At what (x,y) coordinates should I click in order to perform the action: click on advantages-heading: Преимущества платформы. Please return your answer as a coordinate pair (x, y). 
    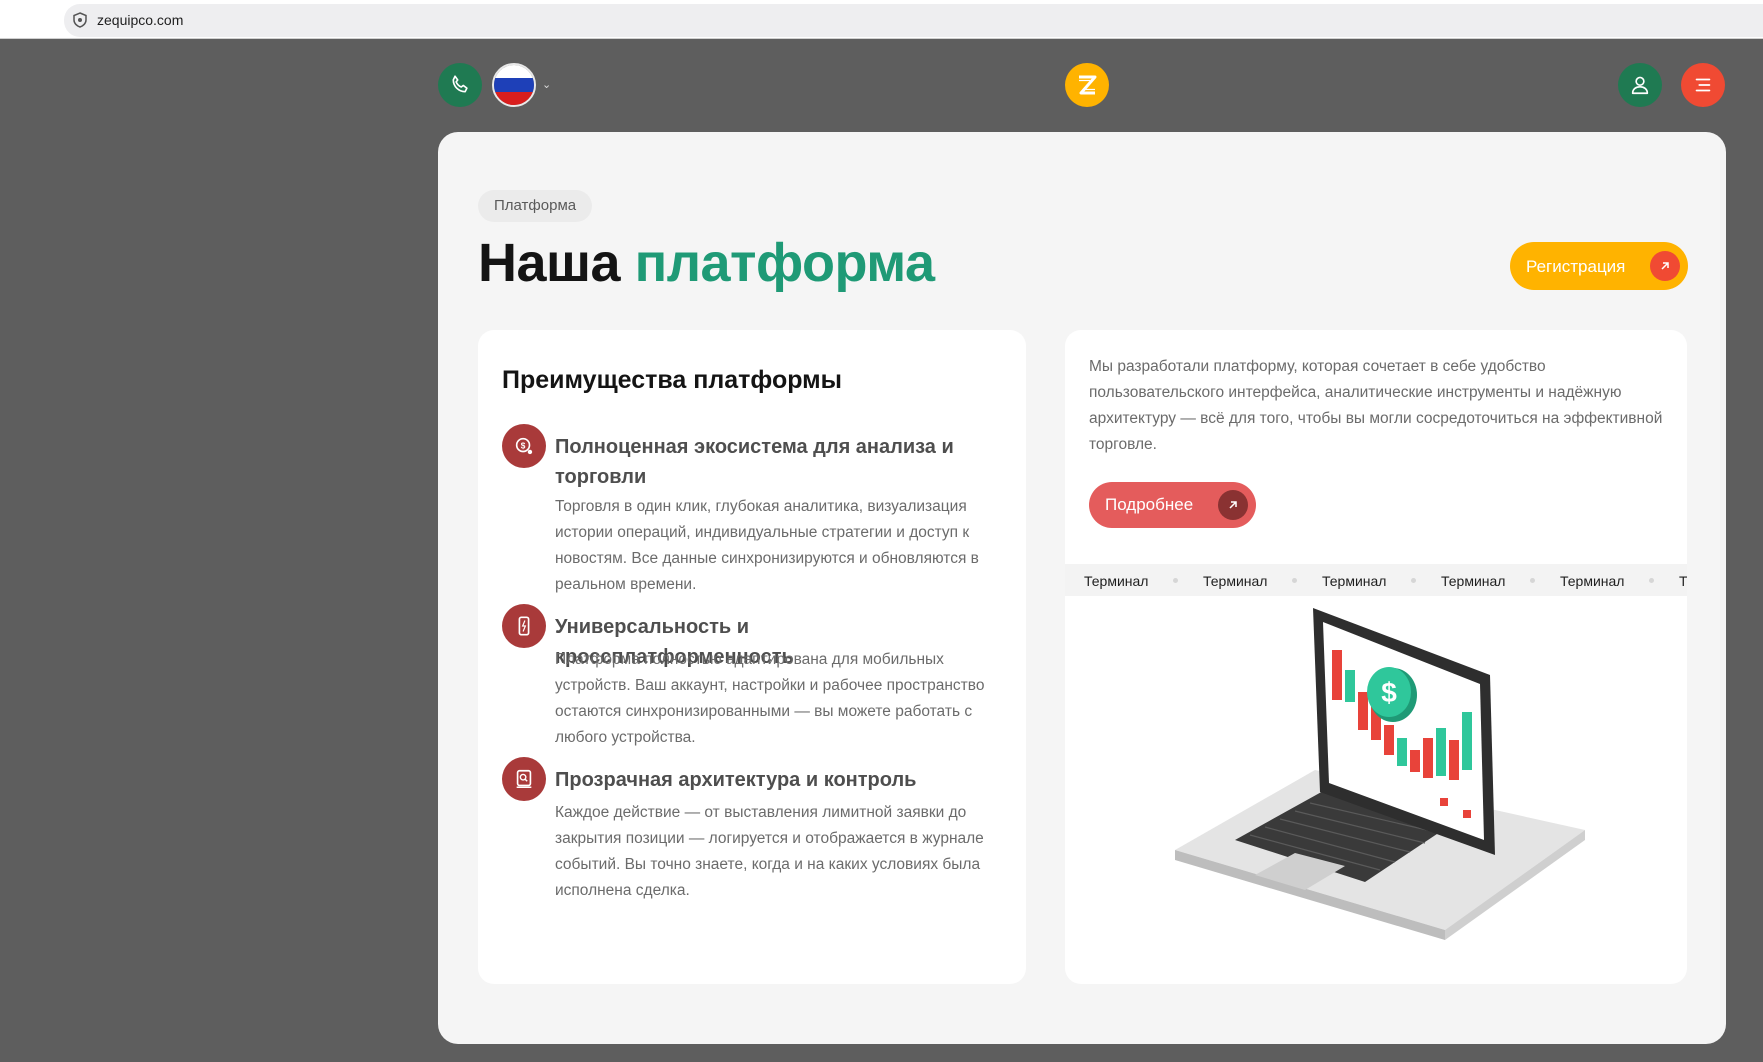
    Looking at the image, I should click on (672, 380).